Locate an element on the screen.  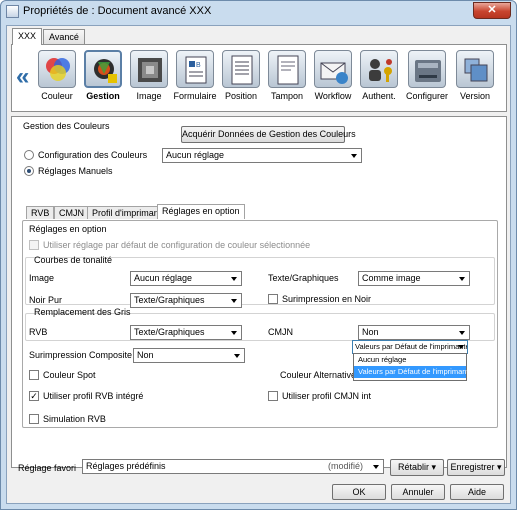
alt-color-option-none: Aucun réglage is located at coordinates (410, 360).